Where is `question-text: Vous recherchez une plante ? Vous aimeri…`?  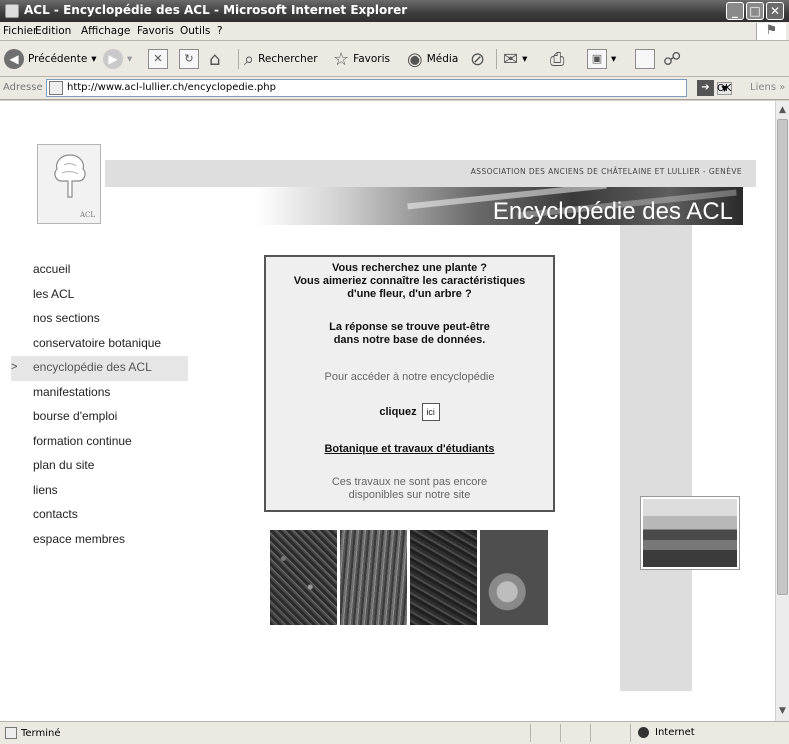 question-text: Vous recherchez une plante ? Vous aimeri… is located at coordinates (409, 281).